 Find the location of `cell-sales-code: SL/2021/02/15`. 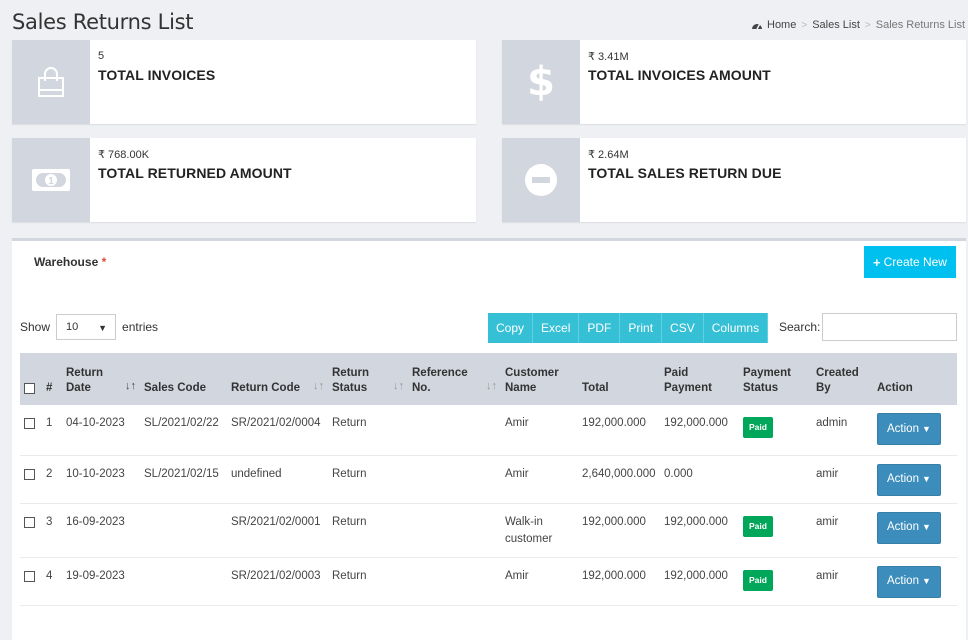

cell-sales-code: SL/2021/02/15 is located at coordinates (181, 473).